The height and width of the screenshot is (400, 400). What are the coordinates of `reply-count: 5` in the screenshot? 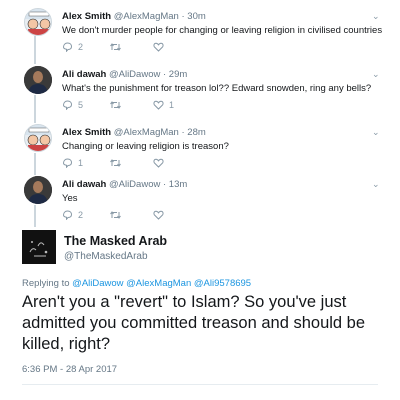 It's located at (81, 105).